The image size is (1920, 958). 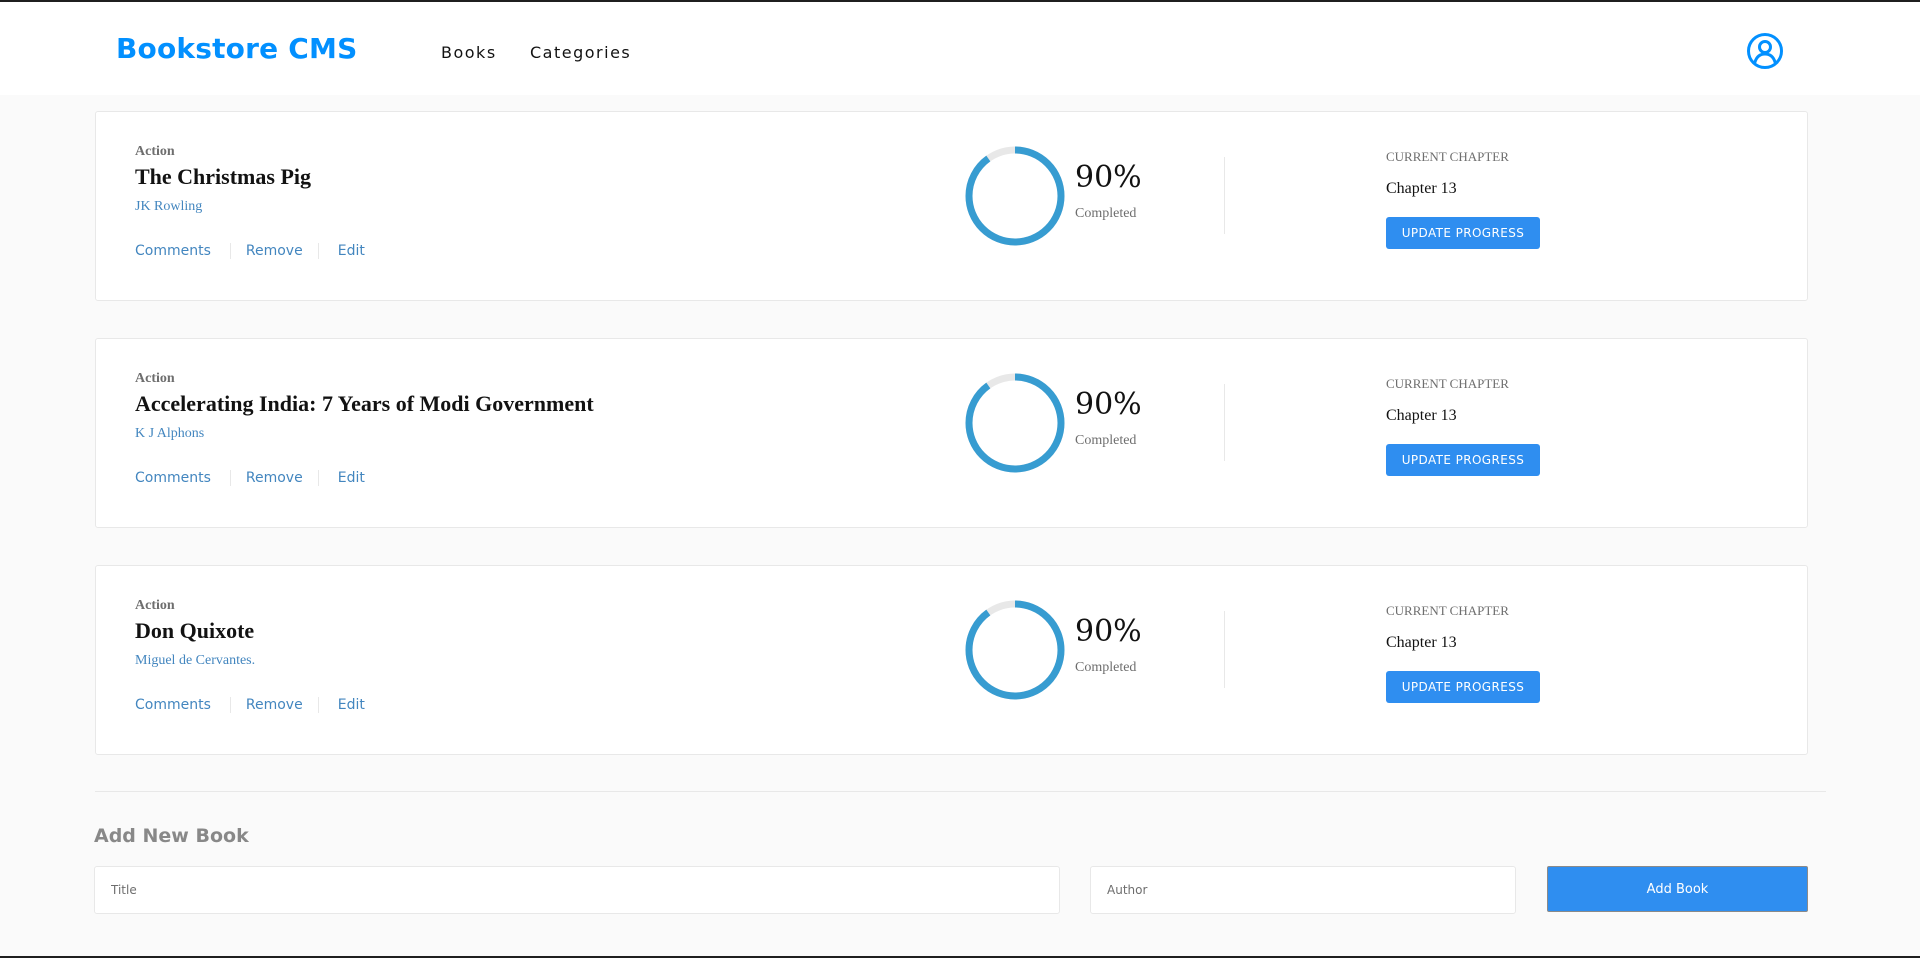 What do you see at coordinates (1303, 890) in the screenshot?
I see `author-input` at bounding box center [1303, 890].